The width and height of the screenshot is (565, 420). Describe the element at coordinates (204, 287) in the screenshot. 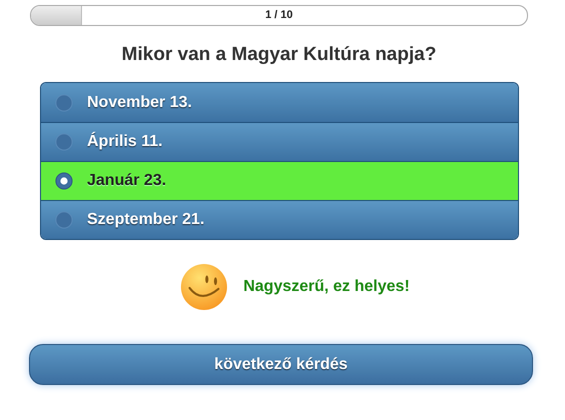

I see `smiley-icon` at that location.